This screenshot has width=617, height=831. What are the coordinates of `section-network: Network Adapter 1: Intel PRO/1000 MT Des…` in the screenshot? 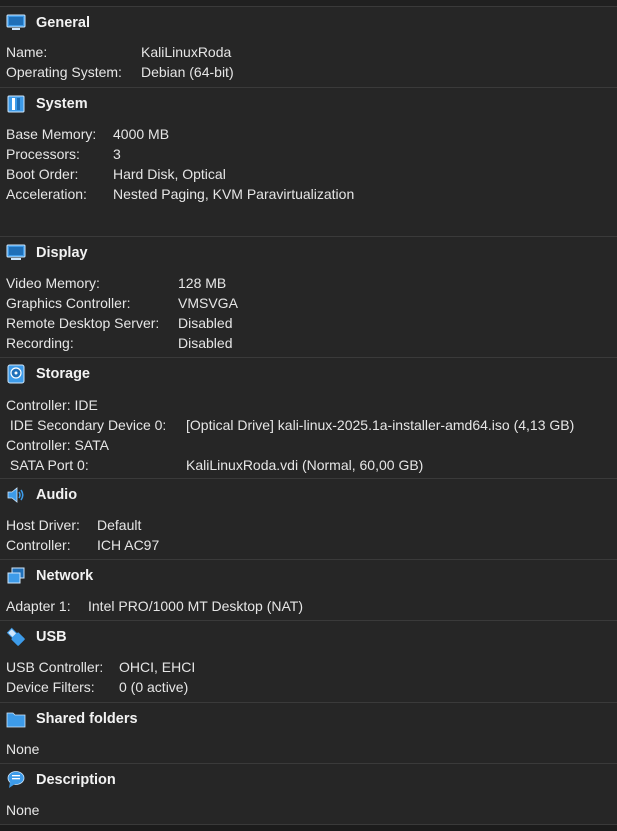 It's located at (308, 590).